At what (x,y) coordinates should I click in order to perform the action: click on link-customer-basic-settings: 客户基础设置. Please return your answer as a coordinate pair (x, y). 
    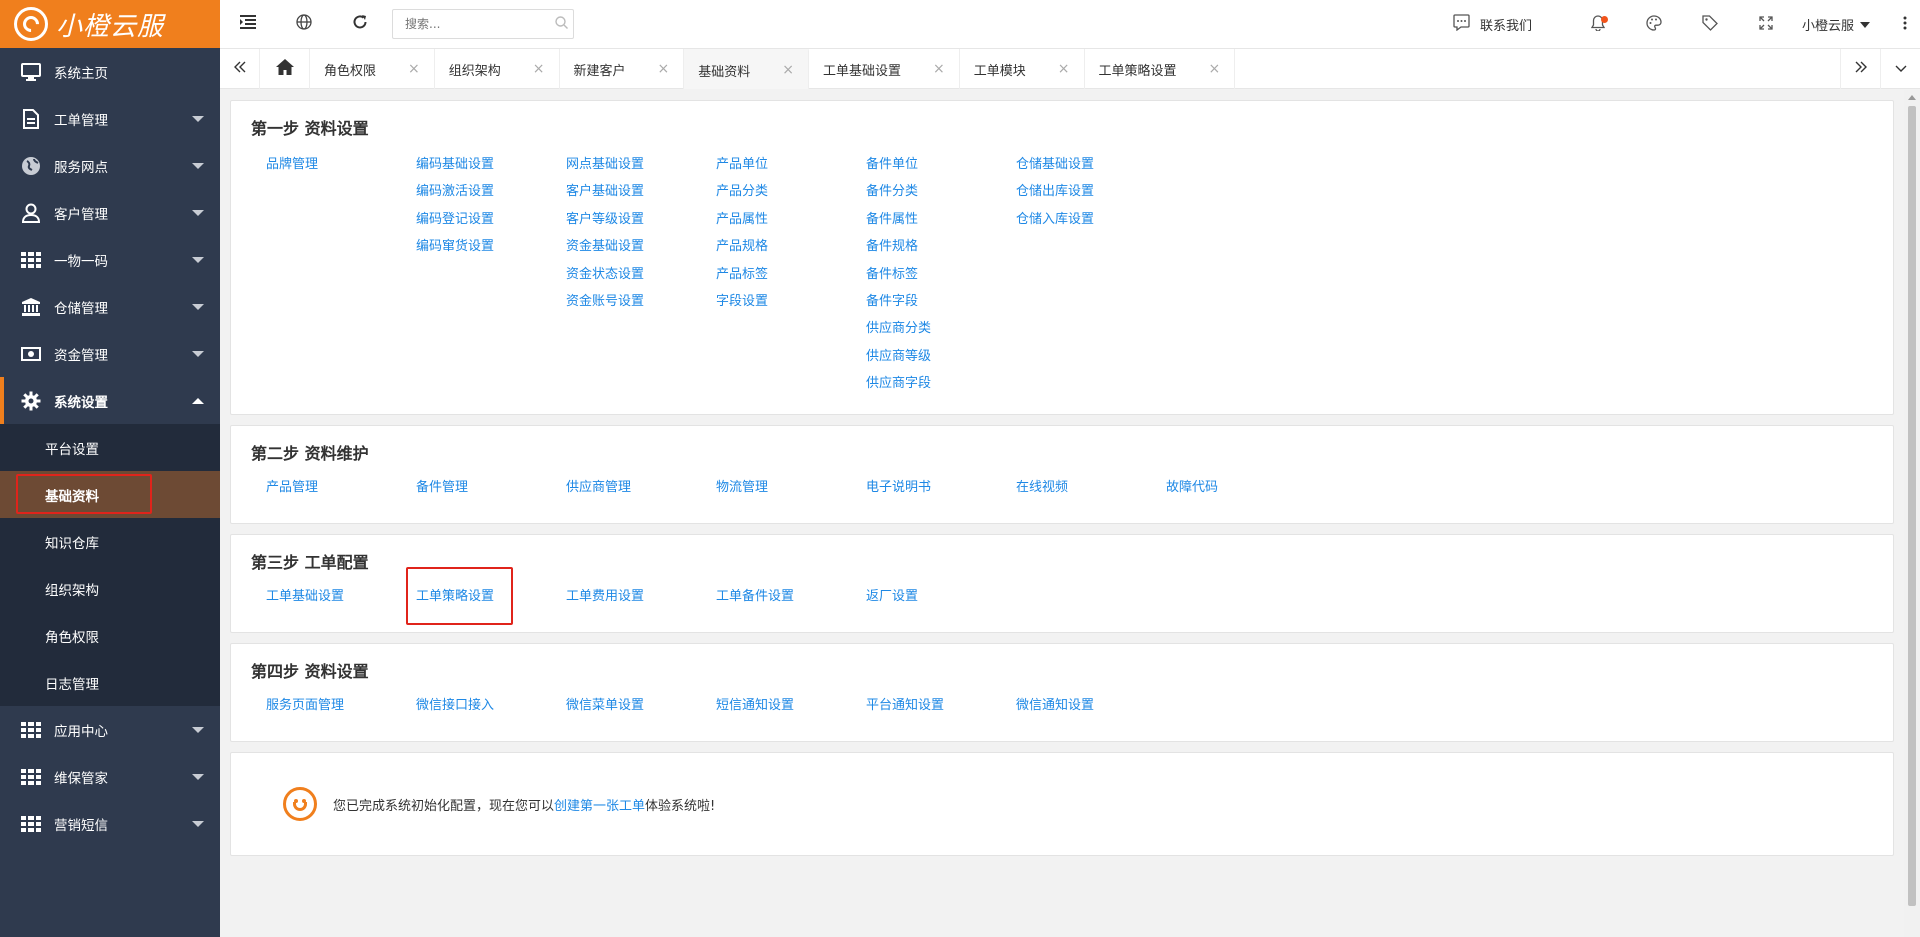
    Looking at the image, I should click on (641, 191).